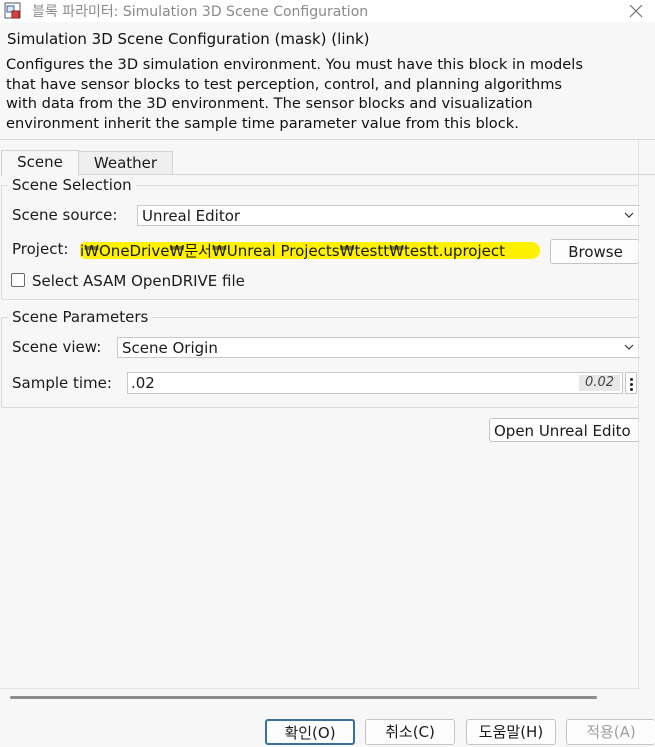  What do you see at coordinates (564, 430) in the screenshot?
I see `open-unreal-editor-button: Open Unreal Edito` at bounding box center [564, 430].